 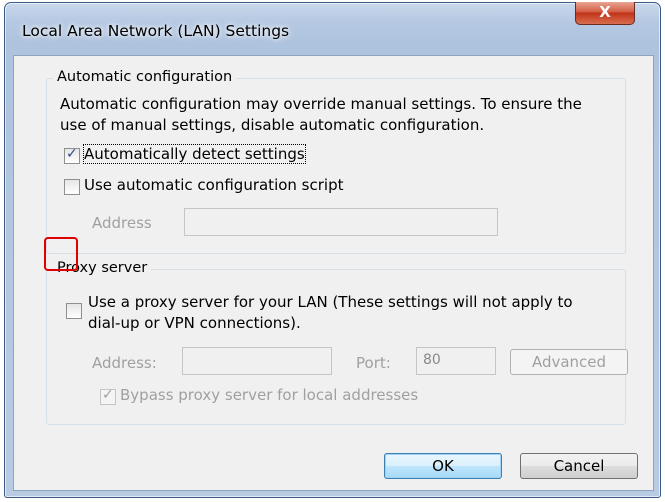 What do you see at coordinates (456, 361) in the screenshot?
I see `proxy-port-input: 80` at bounding box center [456, 361].